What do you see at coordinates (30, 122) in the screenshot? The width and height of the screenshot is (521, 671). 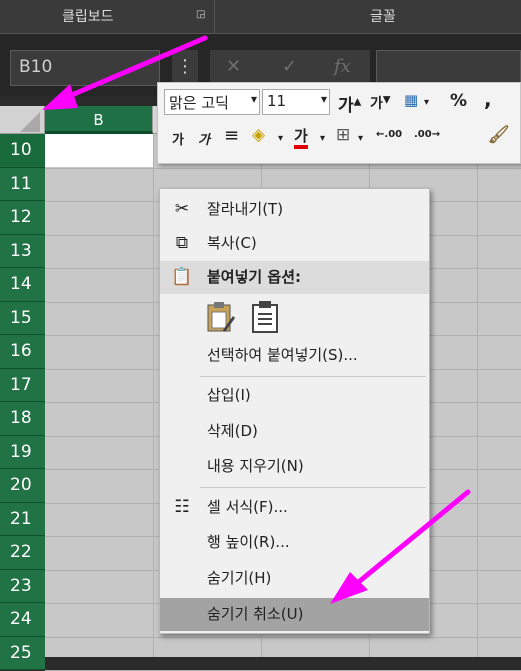 I see `select-all-triangle-icon` at bounding box center [30, 122].